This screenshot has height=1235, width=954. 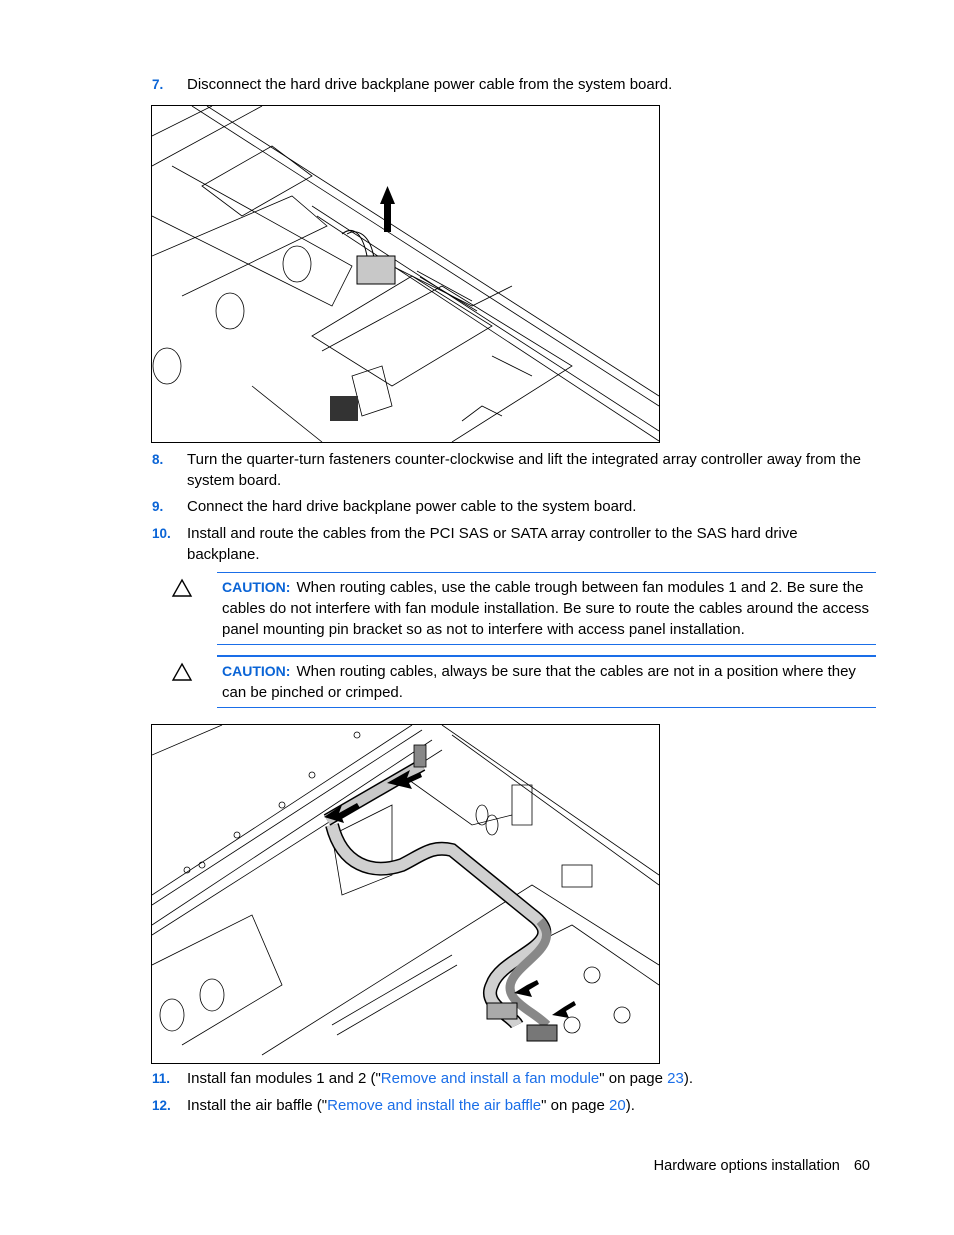 I want to click on figure-route-sas-cables, so click(x=405, y=894).